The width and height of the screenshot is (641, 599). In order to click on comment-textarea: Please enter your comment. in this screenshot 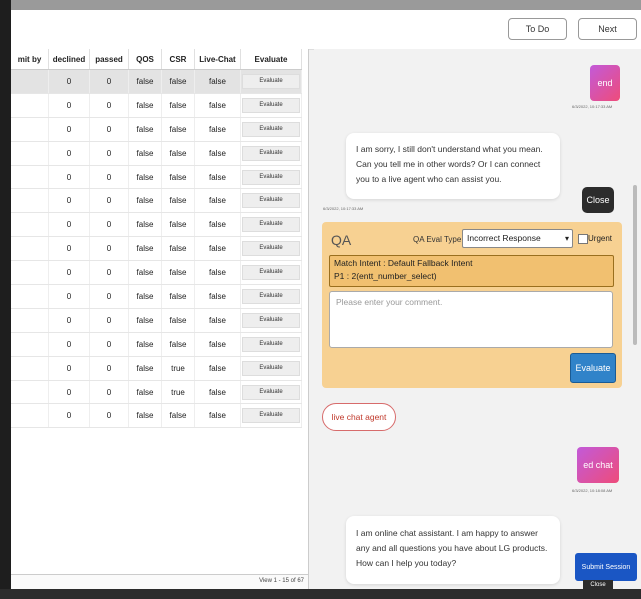, I will do `click(471, 319)`.